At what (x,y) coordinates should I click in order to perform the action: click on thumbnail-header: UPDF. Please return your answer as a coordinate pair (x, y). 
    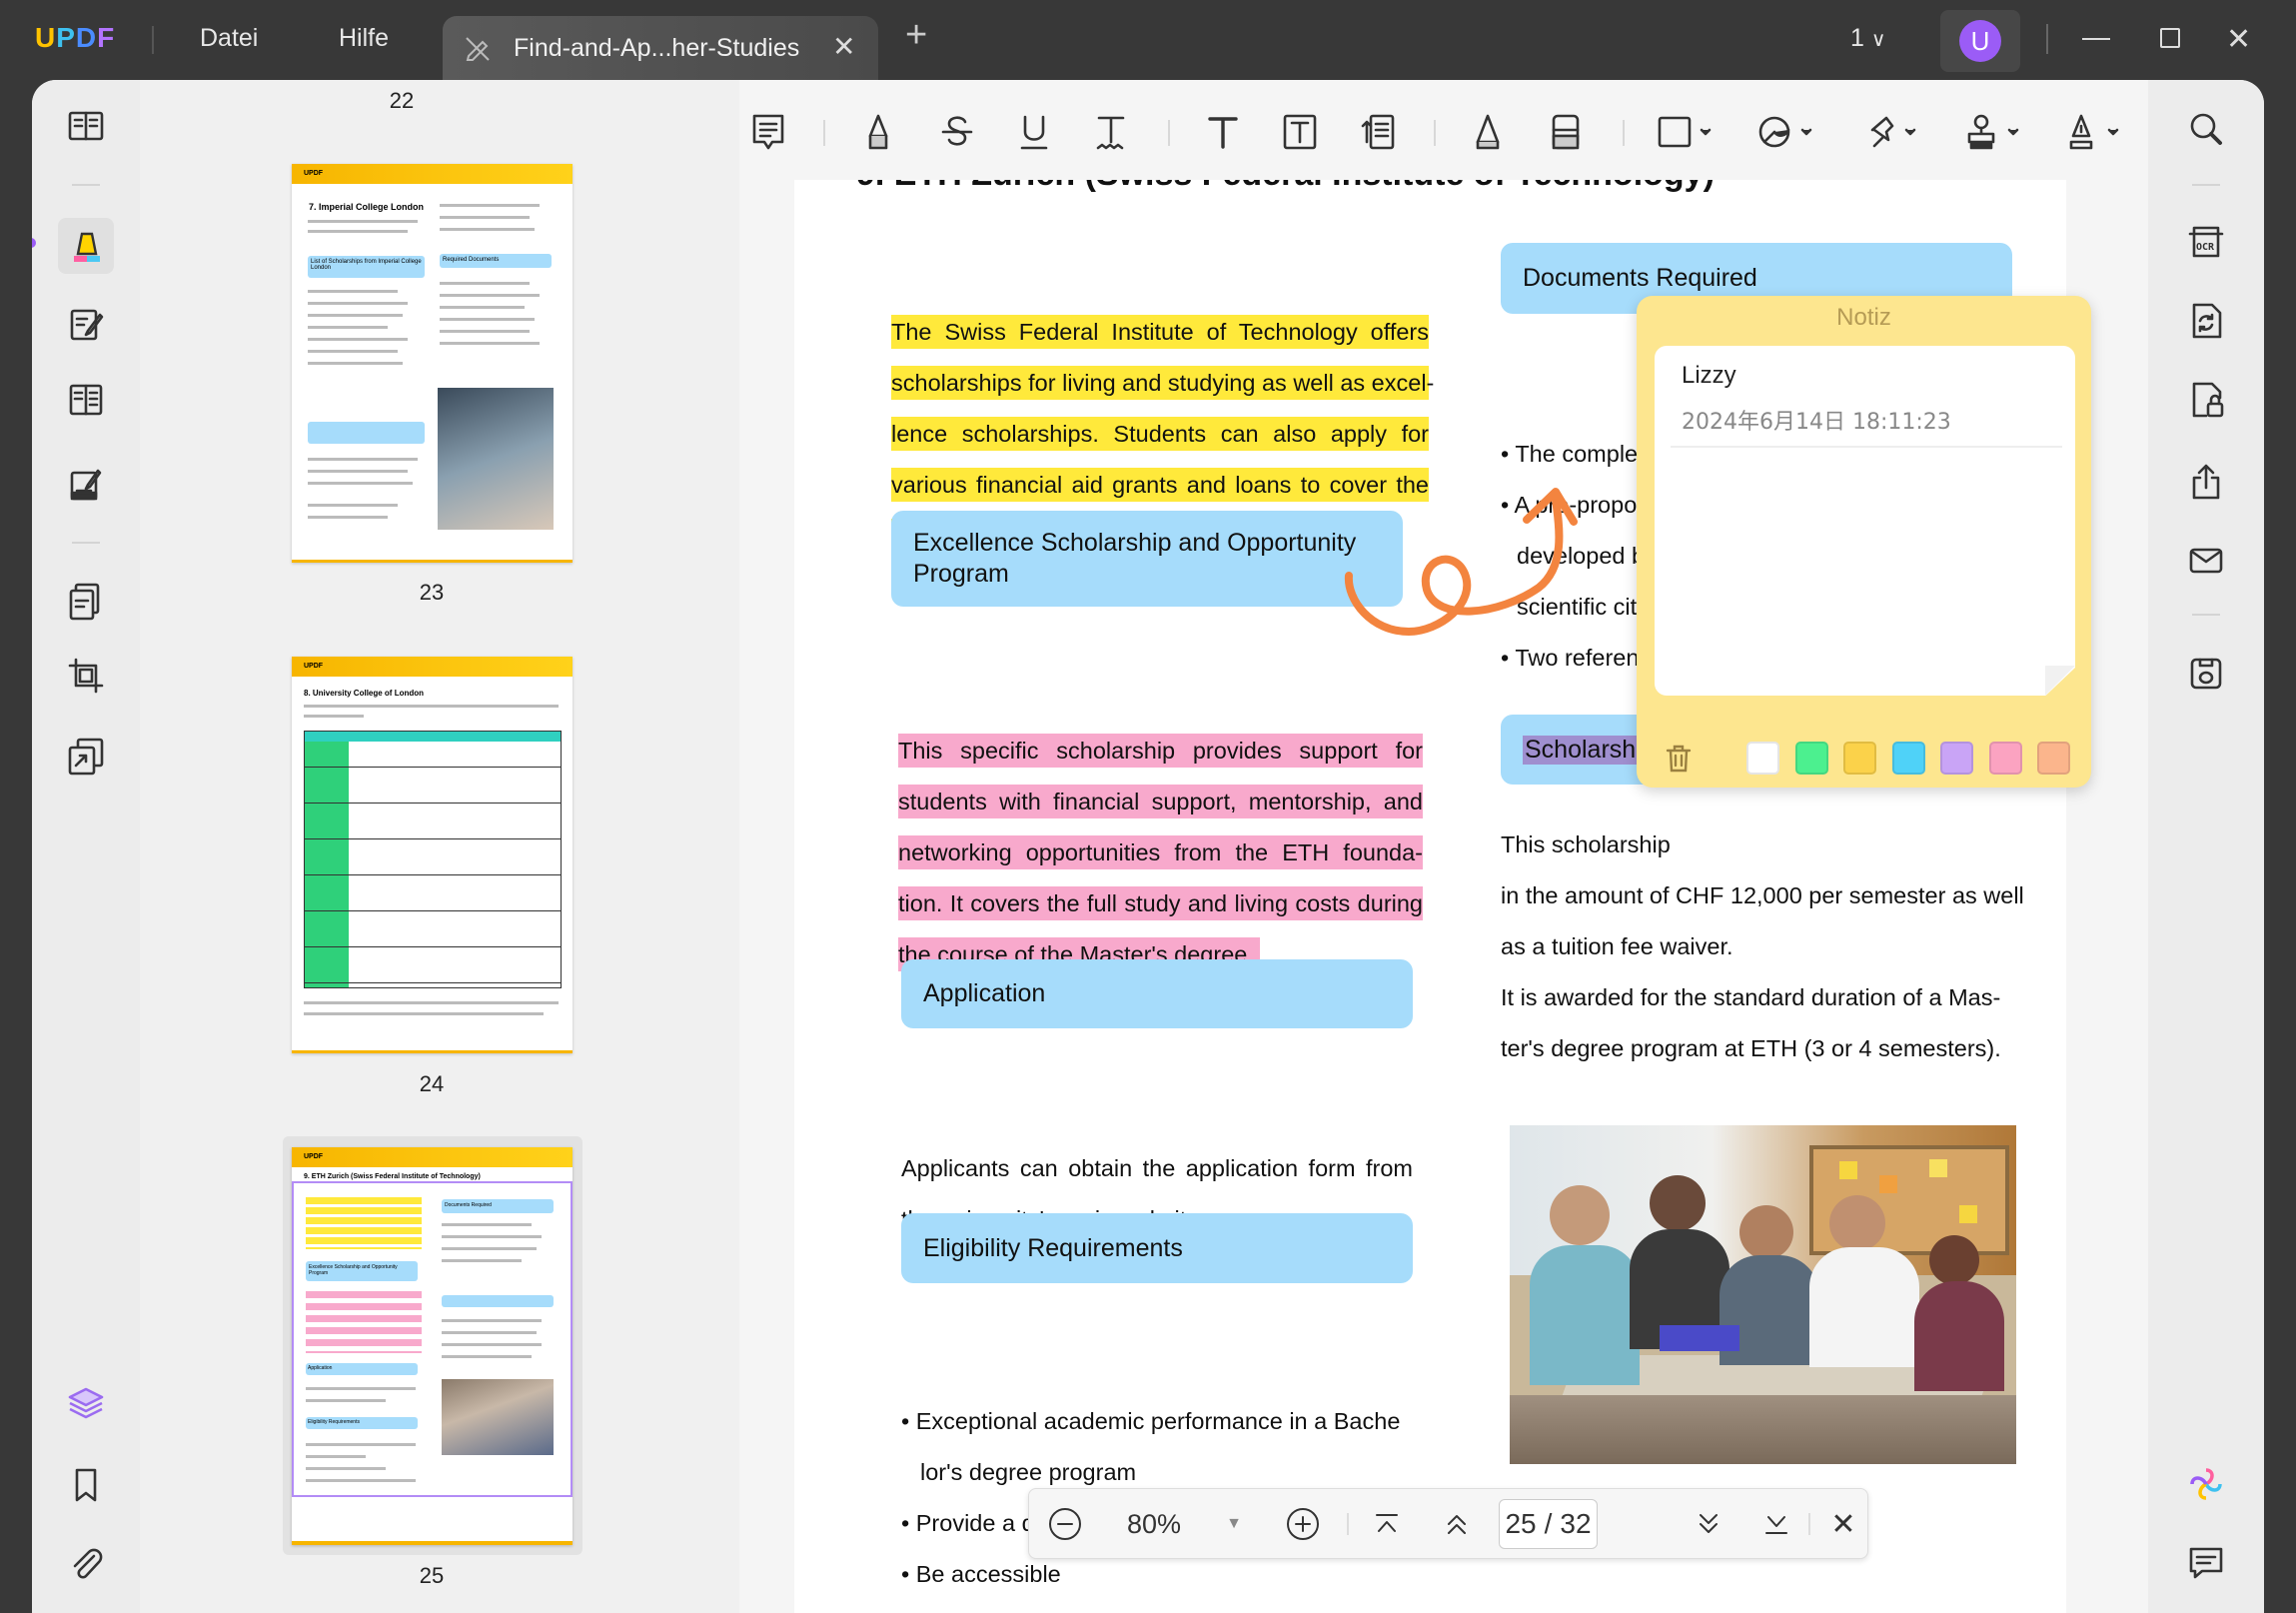
    Looking at the image, I should click on (432, 174).